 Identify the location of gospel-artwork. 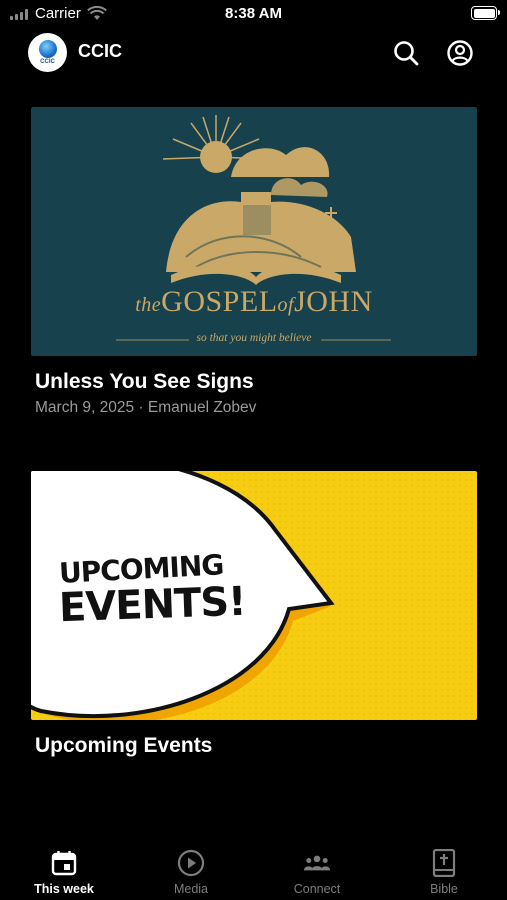
(259, 200).